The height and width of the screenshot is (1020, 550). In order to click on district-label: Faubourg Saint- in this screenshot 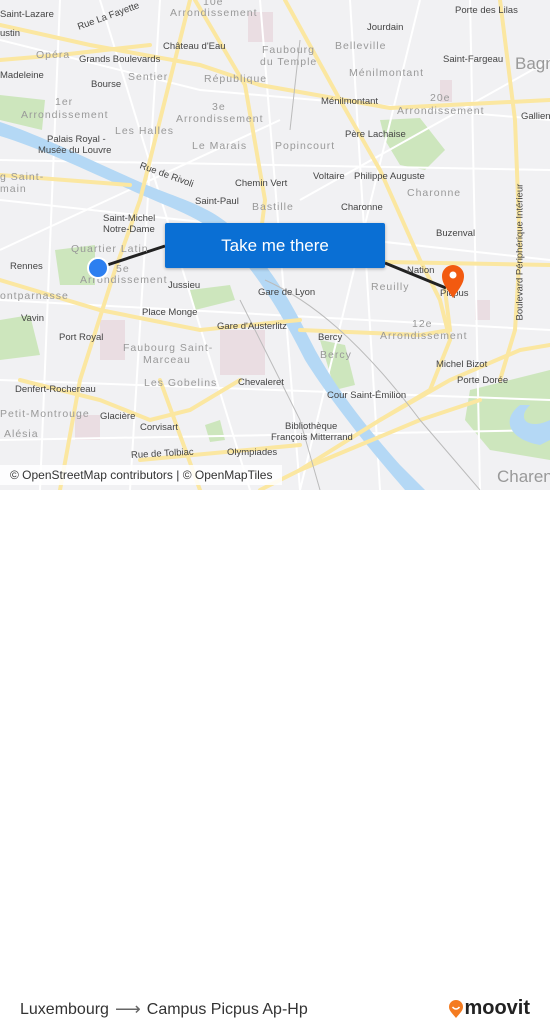, I will do `click(168, 348)`.